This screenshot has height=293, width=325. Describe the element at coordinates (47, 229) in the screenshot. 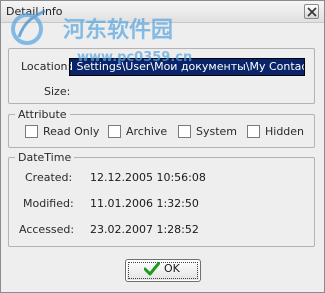

I see `accessed-label: Accessed:` at that location.